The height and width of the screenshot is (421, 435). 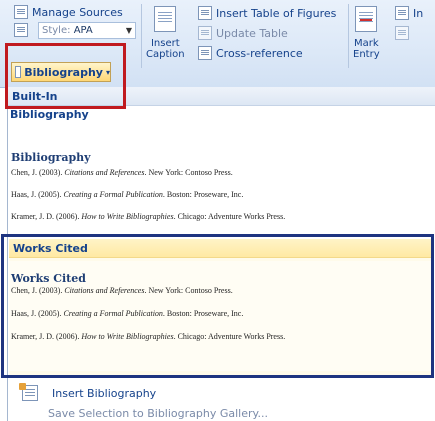 What do you see at coordinates (259, 53) in the screenshot?
I see `cross-reference-label: Cross-reference` at bounding box center [259, 53].